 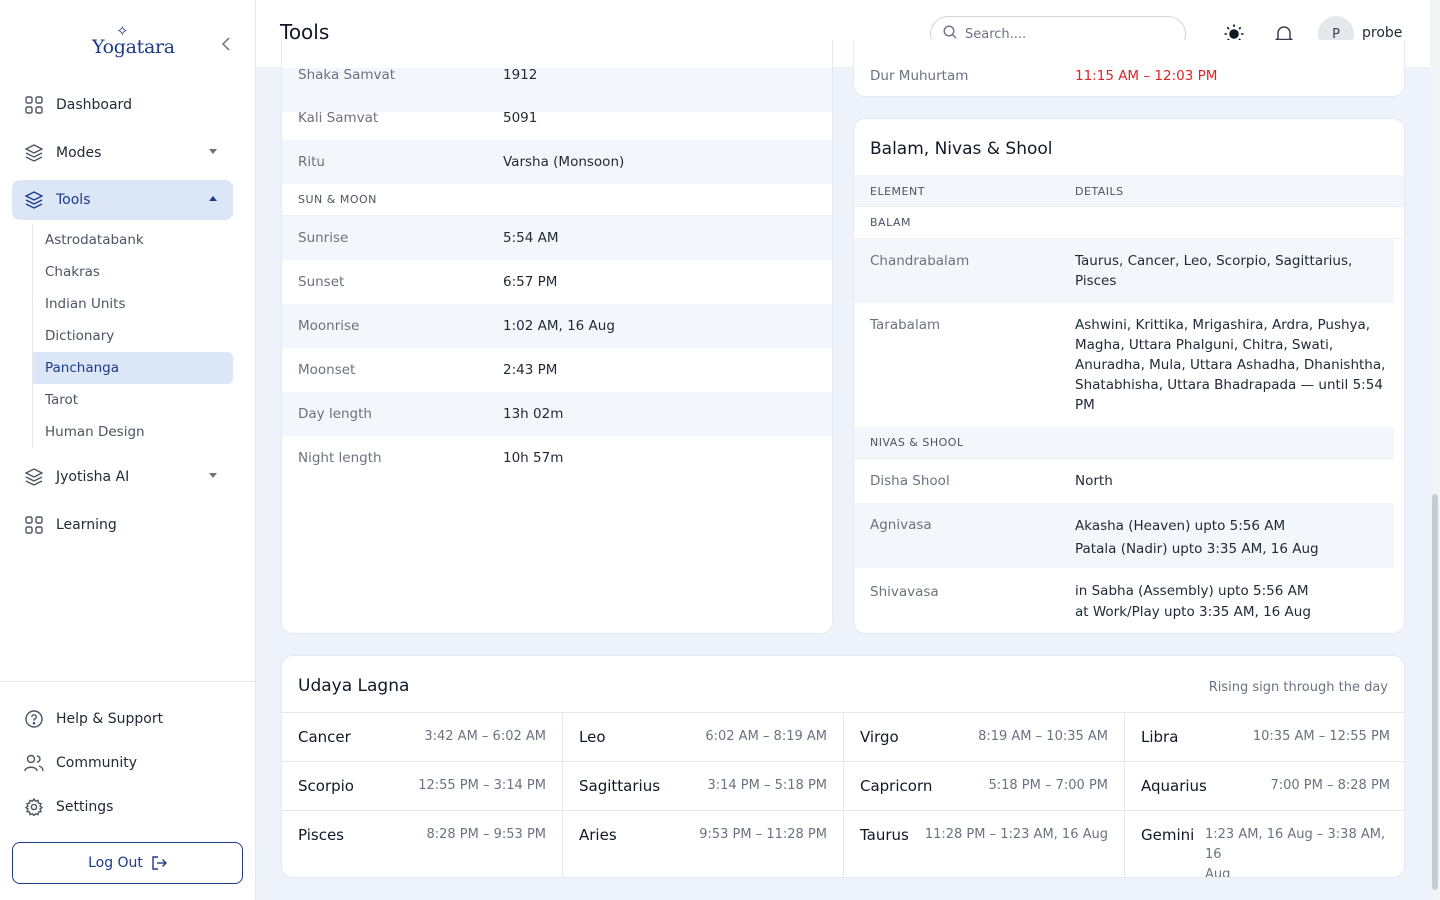 I want to click on row-value: 2:43 PM, so click(x=530, y=370).